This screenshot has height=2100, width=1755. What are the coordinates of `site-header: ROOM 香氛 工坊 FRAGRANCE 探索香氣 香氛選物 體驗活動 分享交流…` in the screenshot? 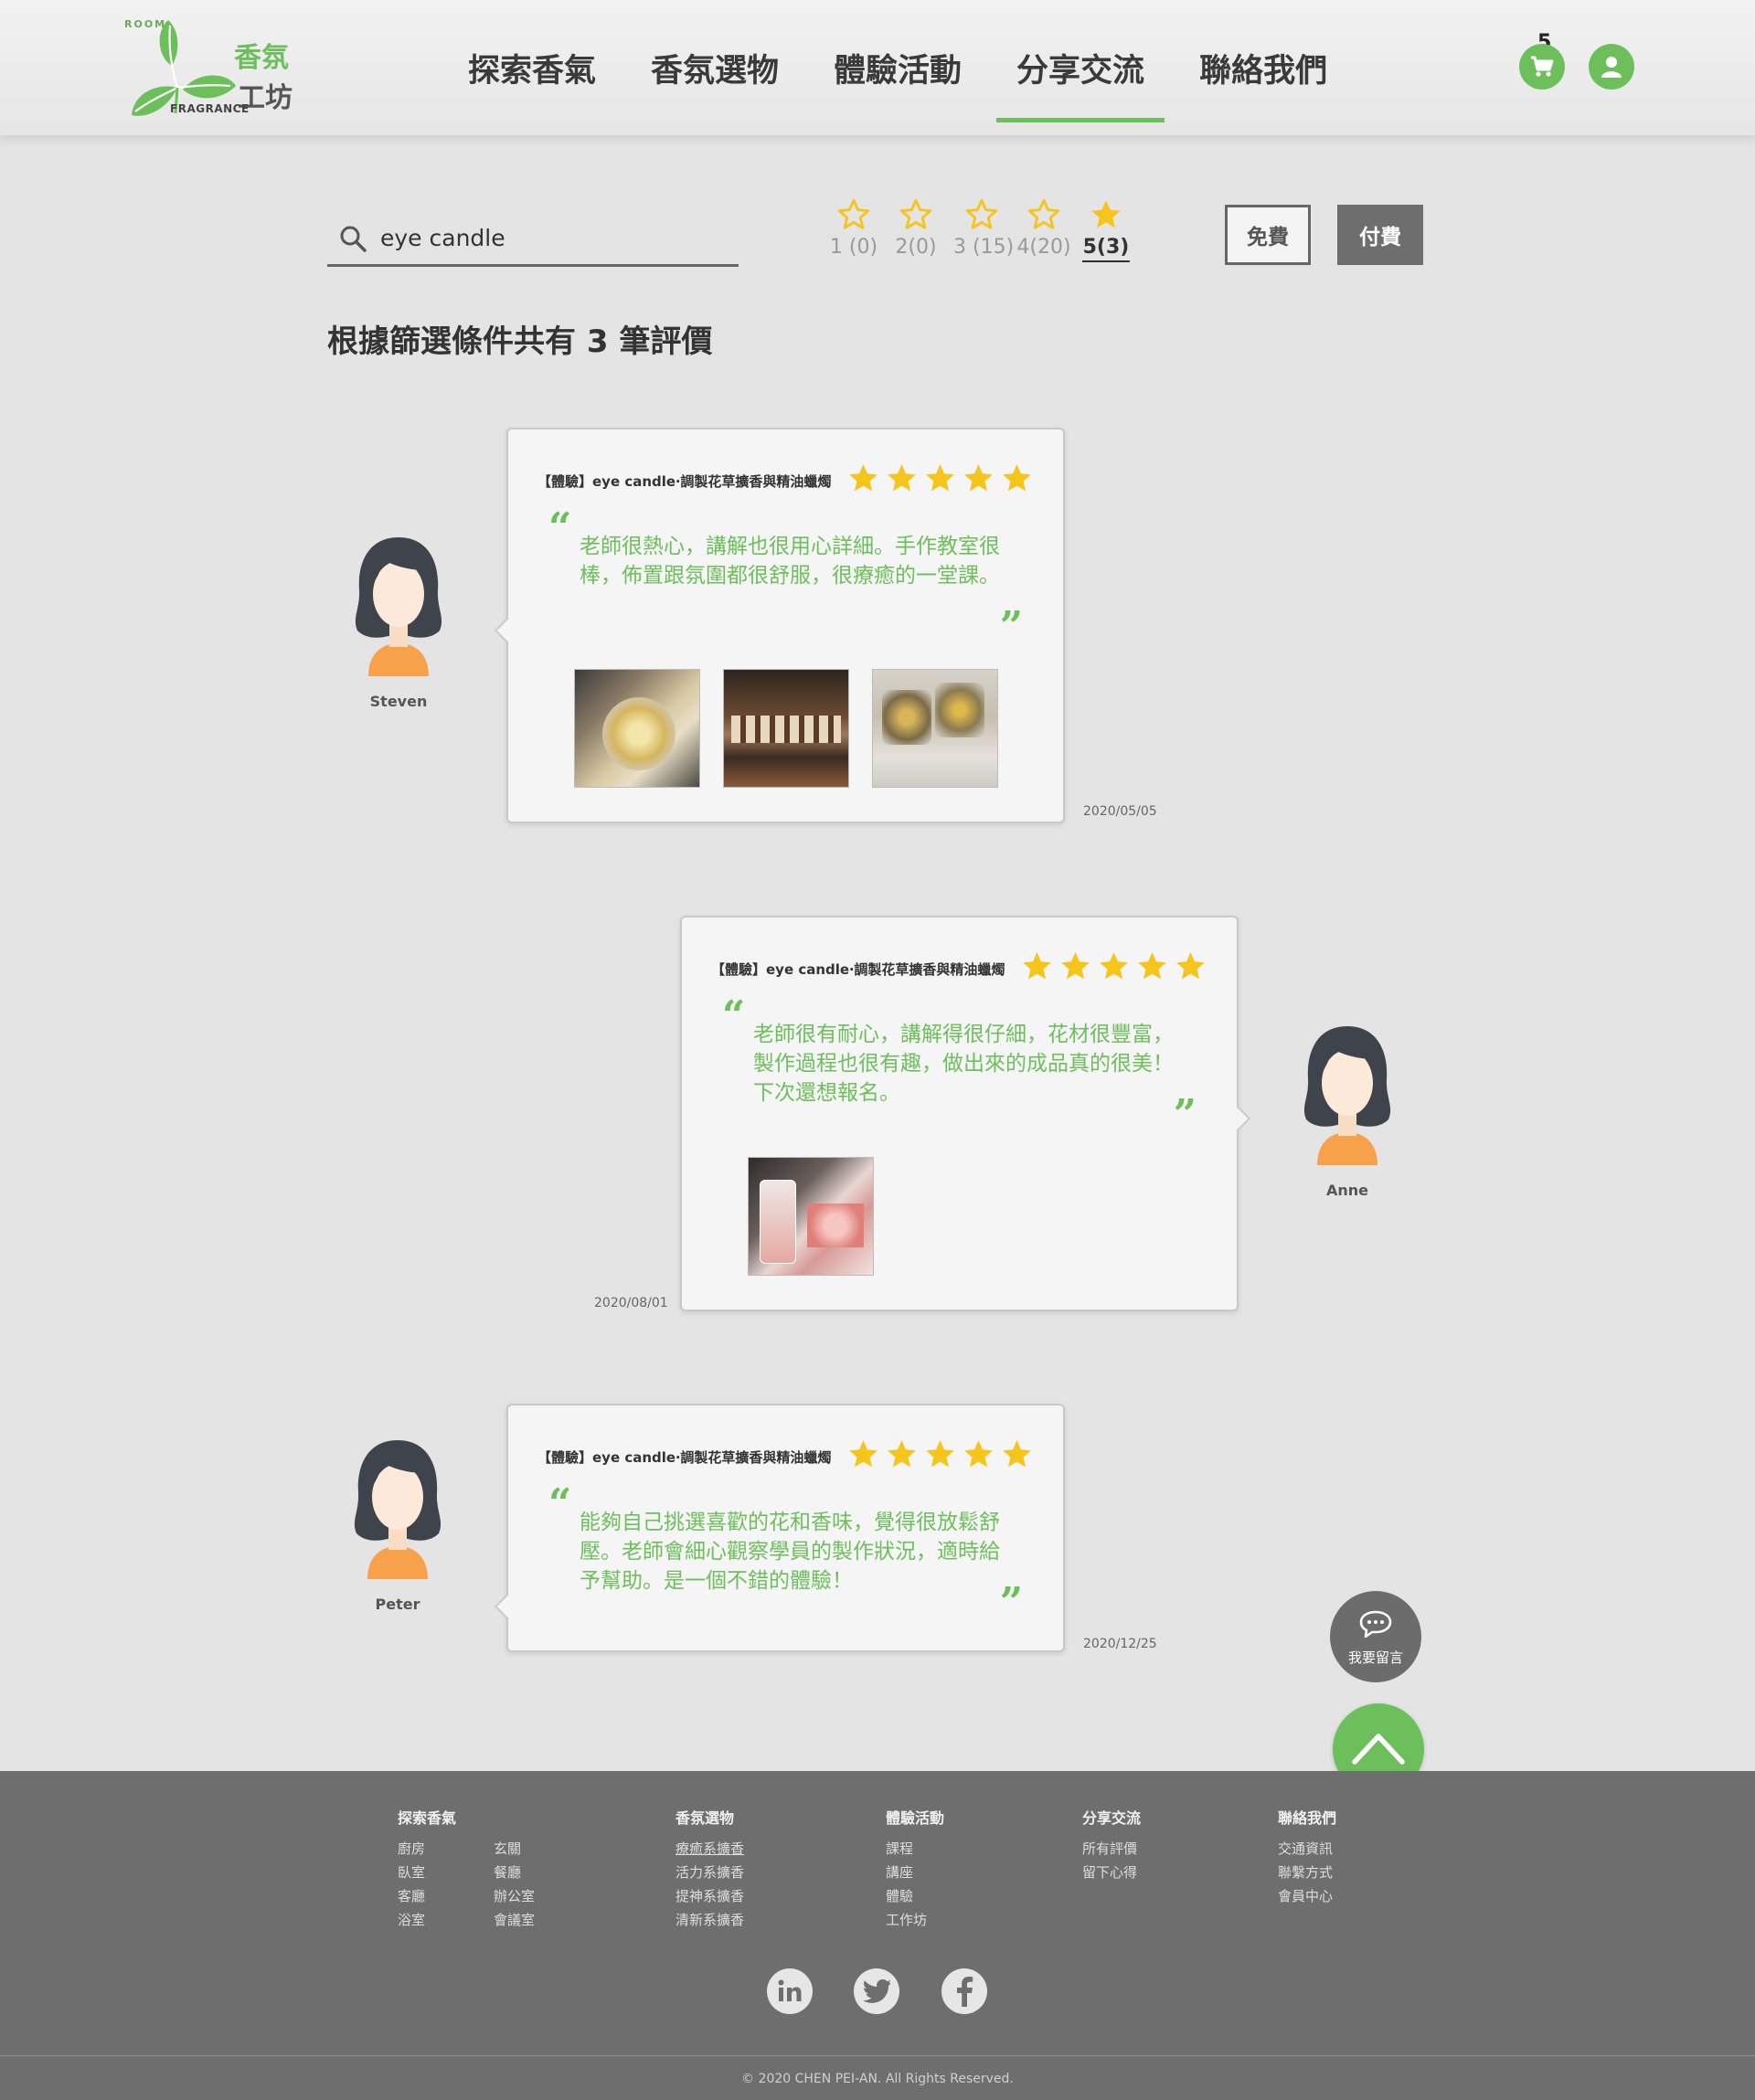 It's located at (878, 67).